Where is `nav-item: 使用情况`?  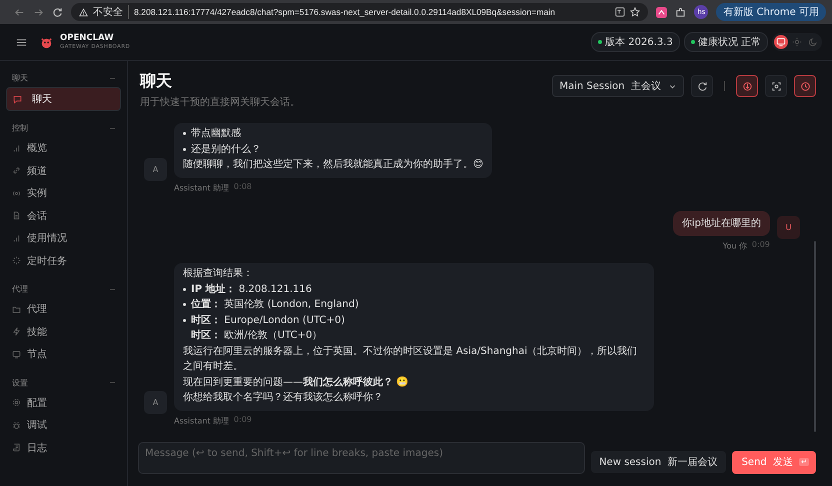 nav-item: 使用情况 is located at coordinates (63, 238).